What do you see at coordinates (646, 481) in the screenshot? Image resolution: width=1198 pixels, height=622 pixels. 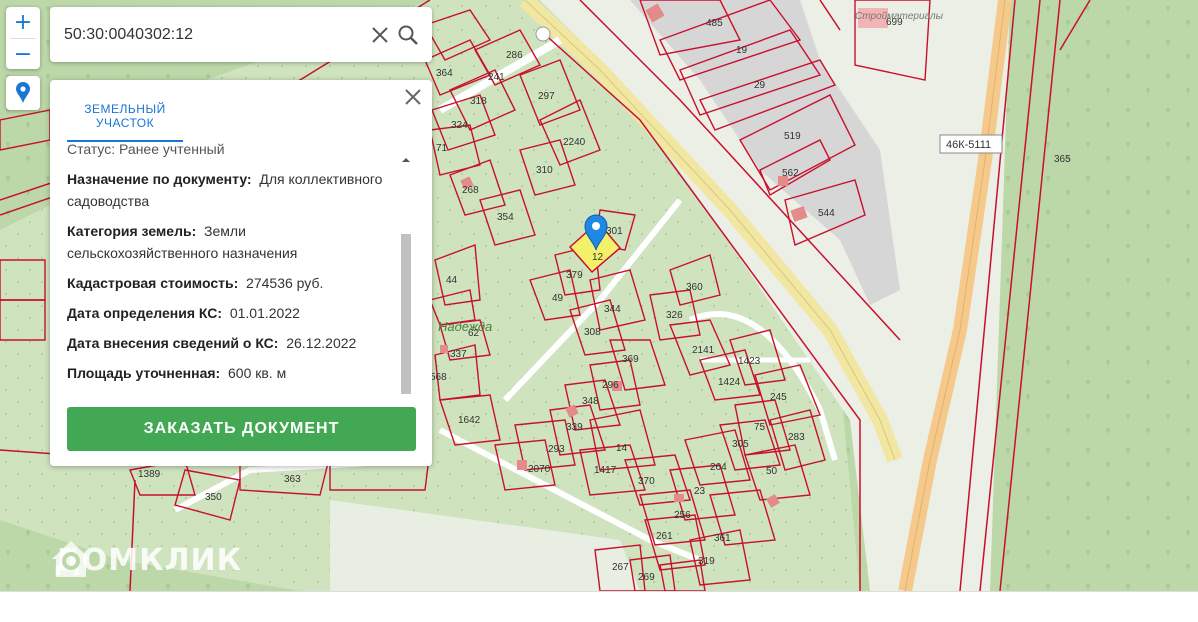 I see `parcel-label: 370` at bounding box center [646, 481].